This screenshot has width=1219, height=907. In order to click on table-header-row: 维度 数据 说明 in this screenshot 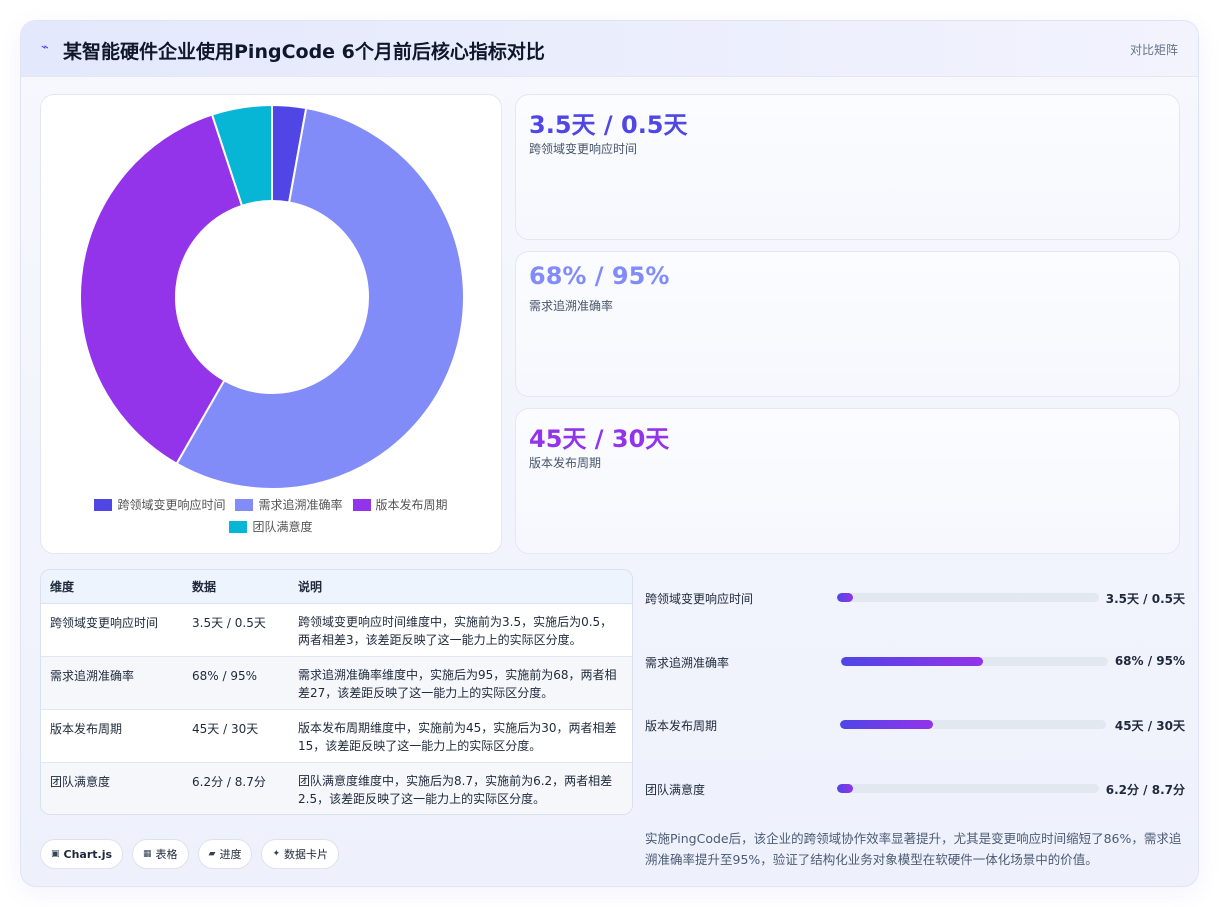, I will do `click(336, 587)`.